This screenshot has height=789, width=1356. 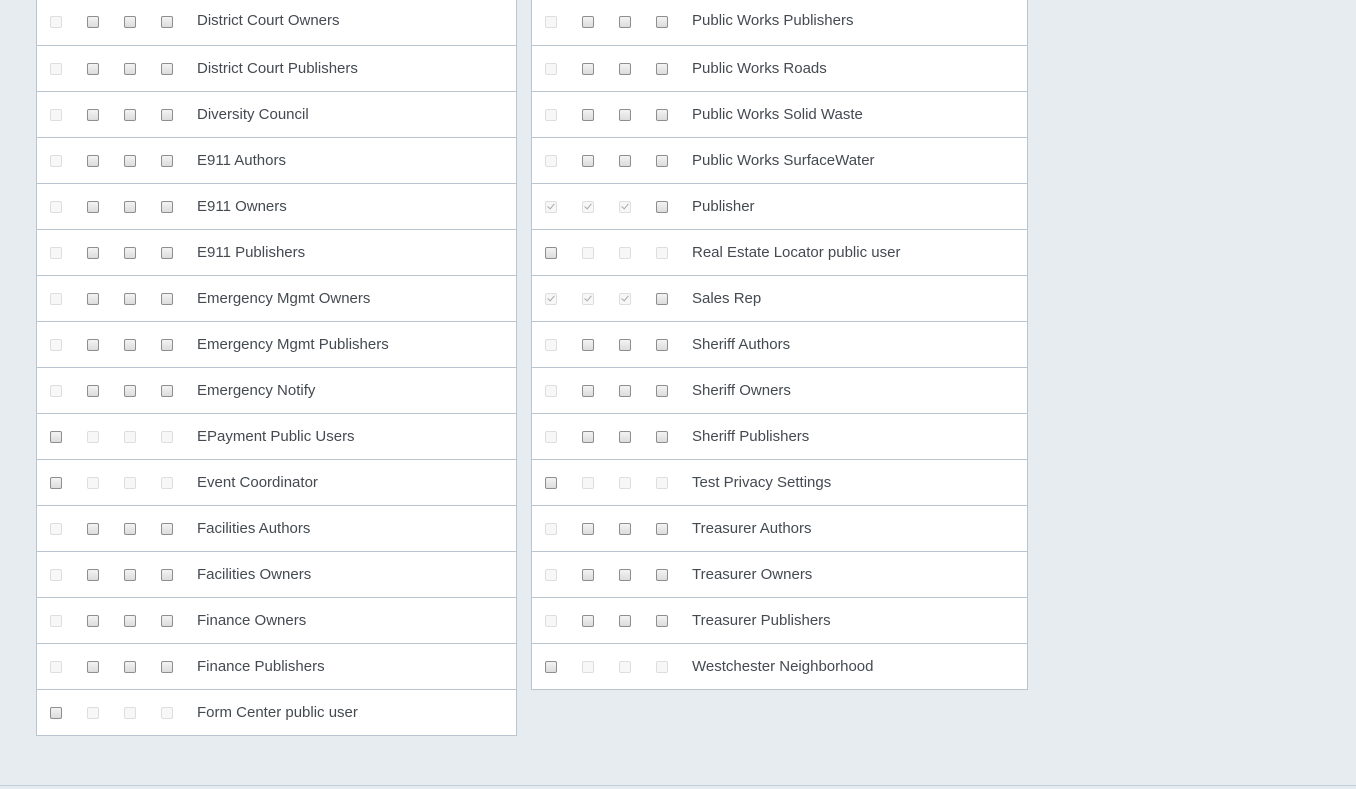 I want to click on group-name-label: Diversity Council, so click(x=253, y=114).